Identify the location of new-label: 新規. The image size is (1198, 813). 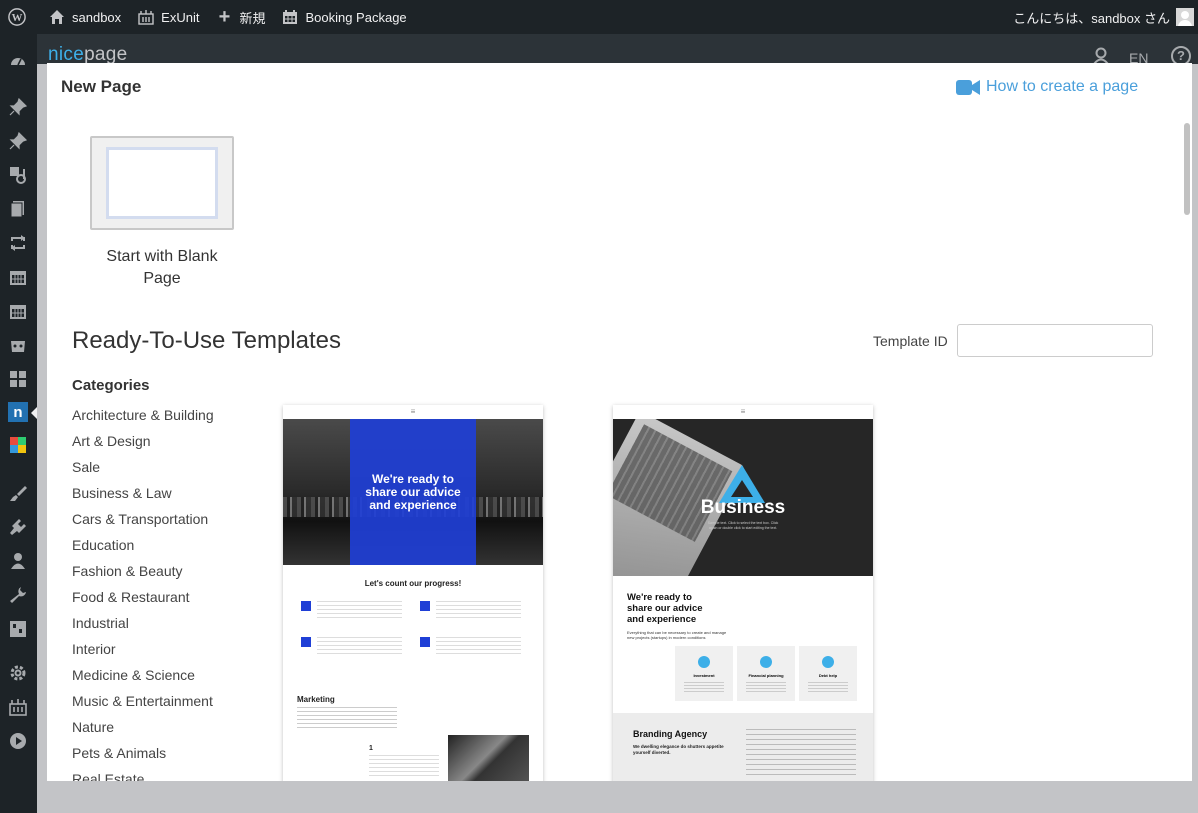
(252, 18).